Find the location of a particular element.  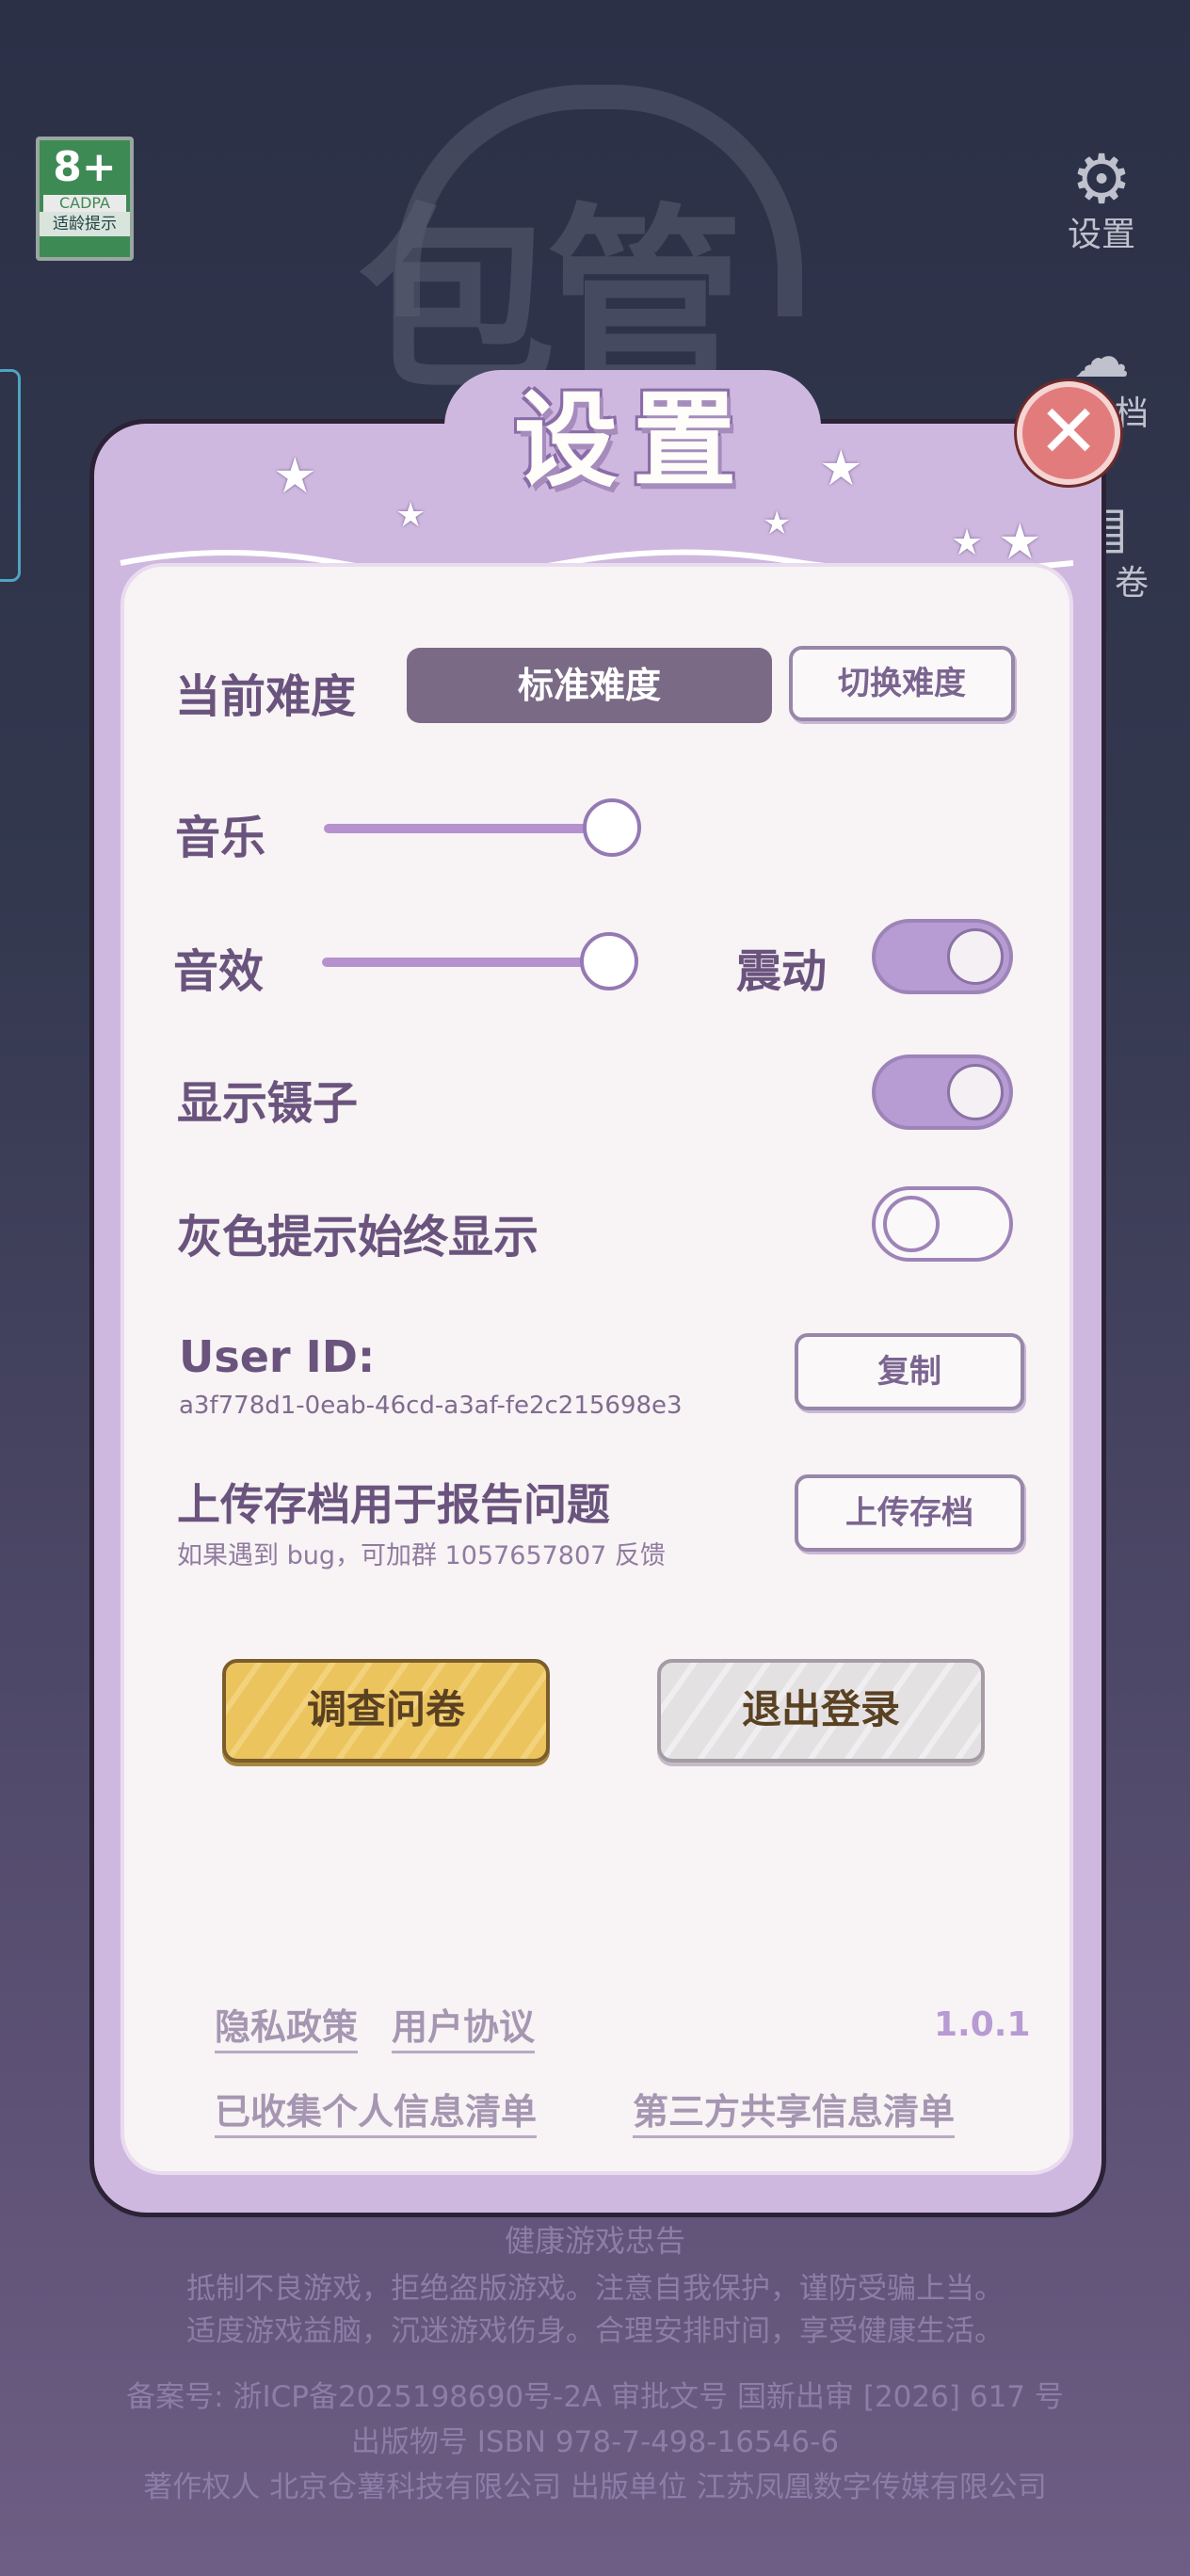

privacy-policy-link: 隐私政策 is located at coordinates (287, 2028).